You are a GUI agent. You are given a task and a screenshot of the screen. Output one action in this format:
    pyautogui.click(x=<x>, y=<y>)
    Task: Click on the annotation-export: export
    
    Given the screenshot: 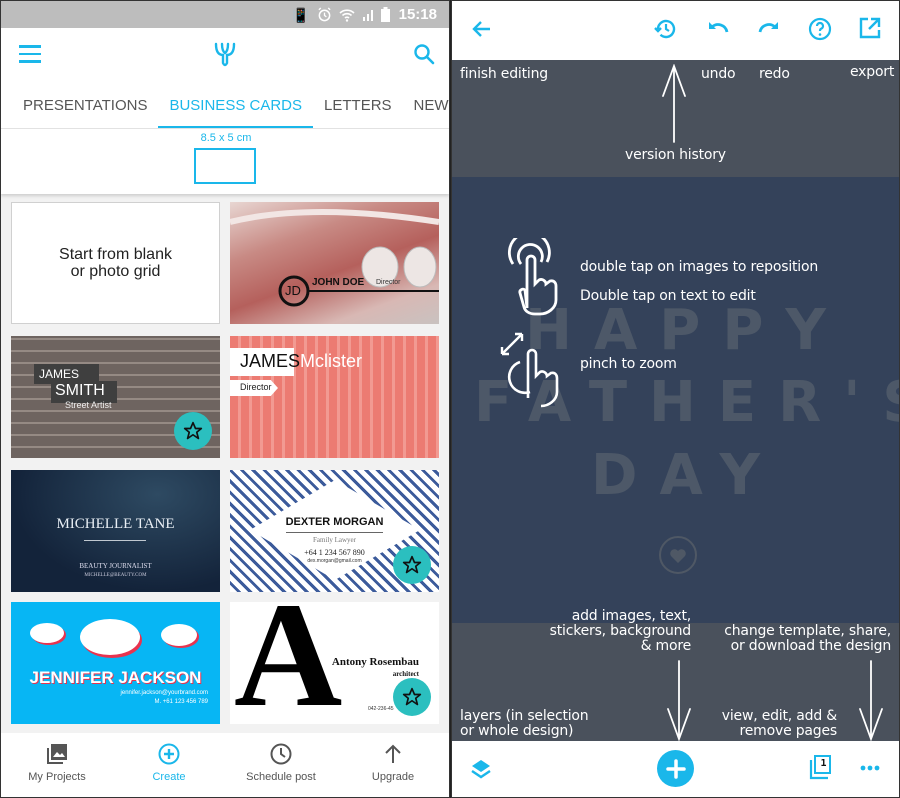 What is the action you would take?
    pyautogui.click(x=872, y=72)
    